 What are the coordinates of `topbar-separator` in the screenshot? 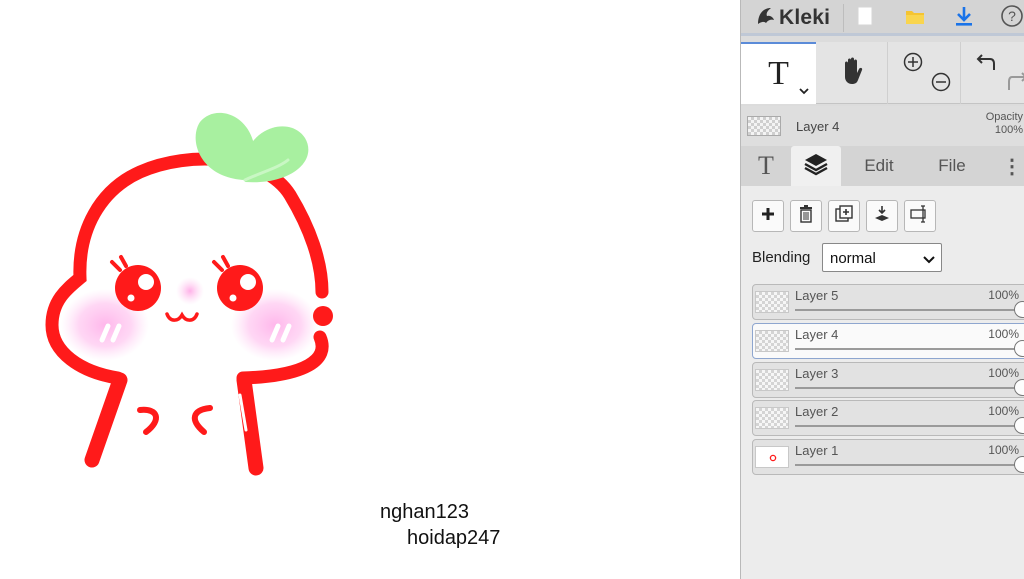 It's located at (843, 18).